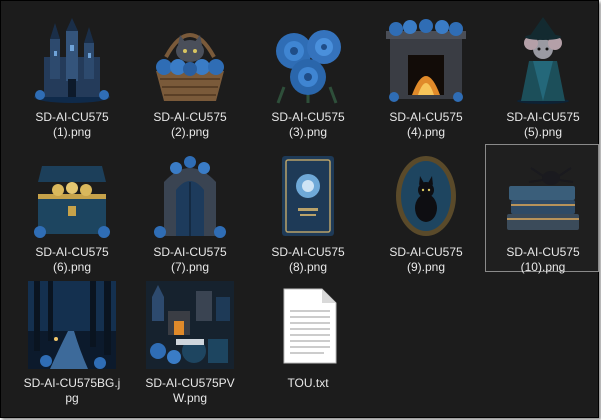  What do you see at coordinates (543, 196) in the screenshot?
I see `books-spider-icon` at bounding box center [543, 196].